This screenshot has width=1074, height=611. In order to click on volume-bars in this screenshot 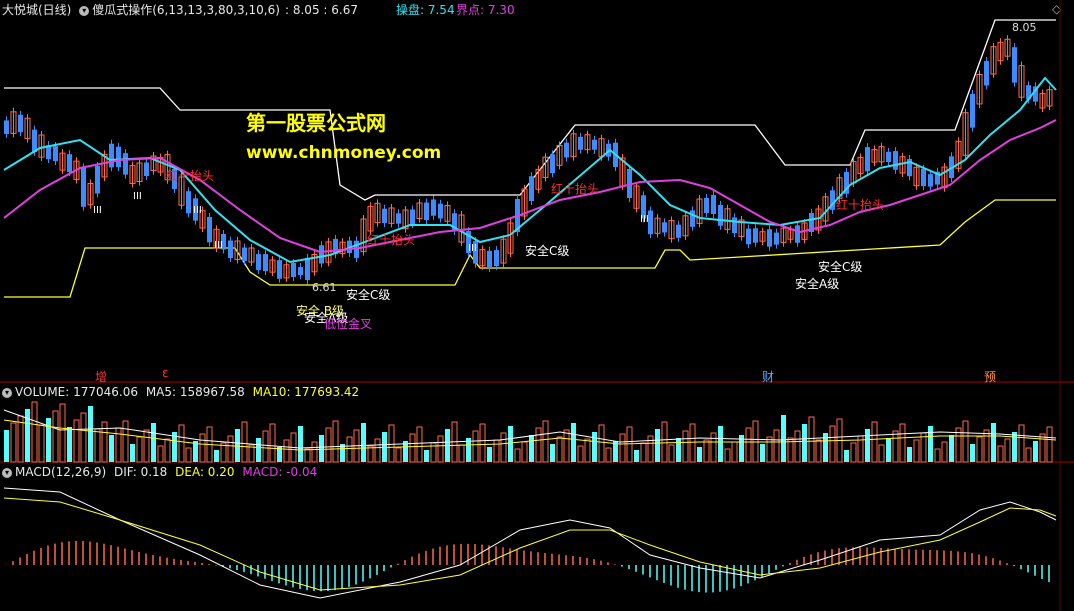, I will do `click(530, 432)`.